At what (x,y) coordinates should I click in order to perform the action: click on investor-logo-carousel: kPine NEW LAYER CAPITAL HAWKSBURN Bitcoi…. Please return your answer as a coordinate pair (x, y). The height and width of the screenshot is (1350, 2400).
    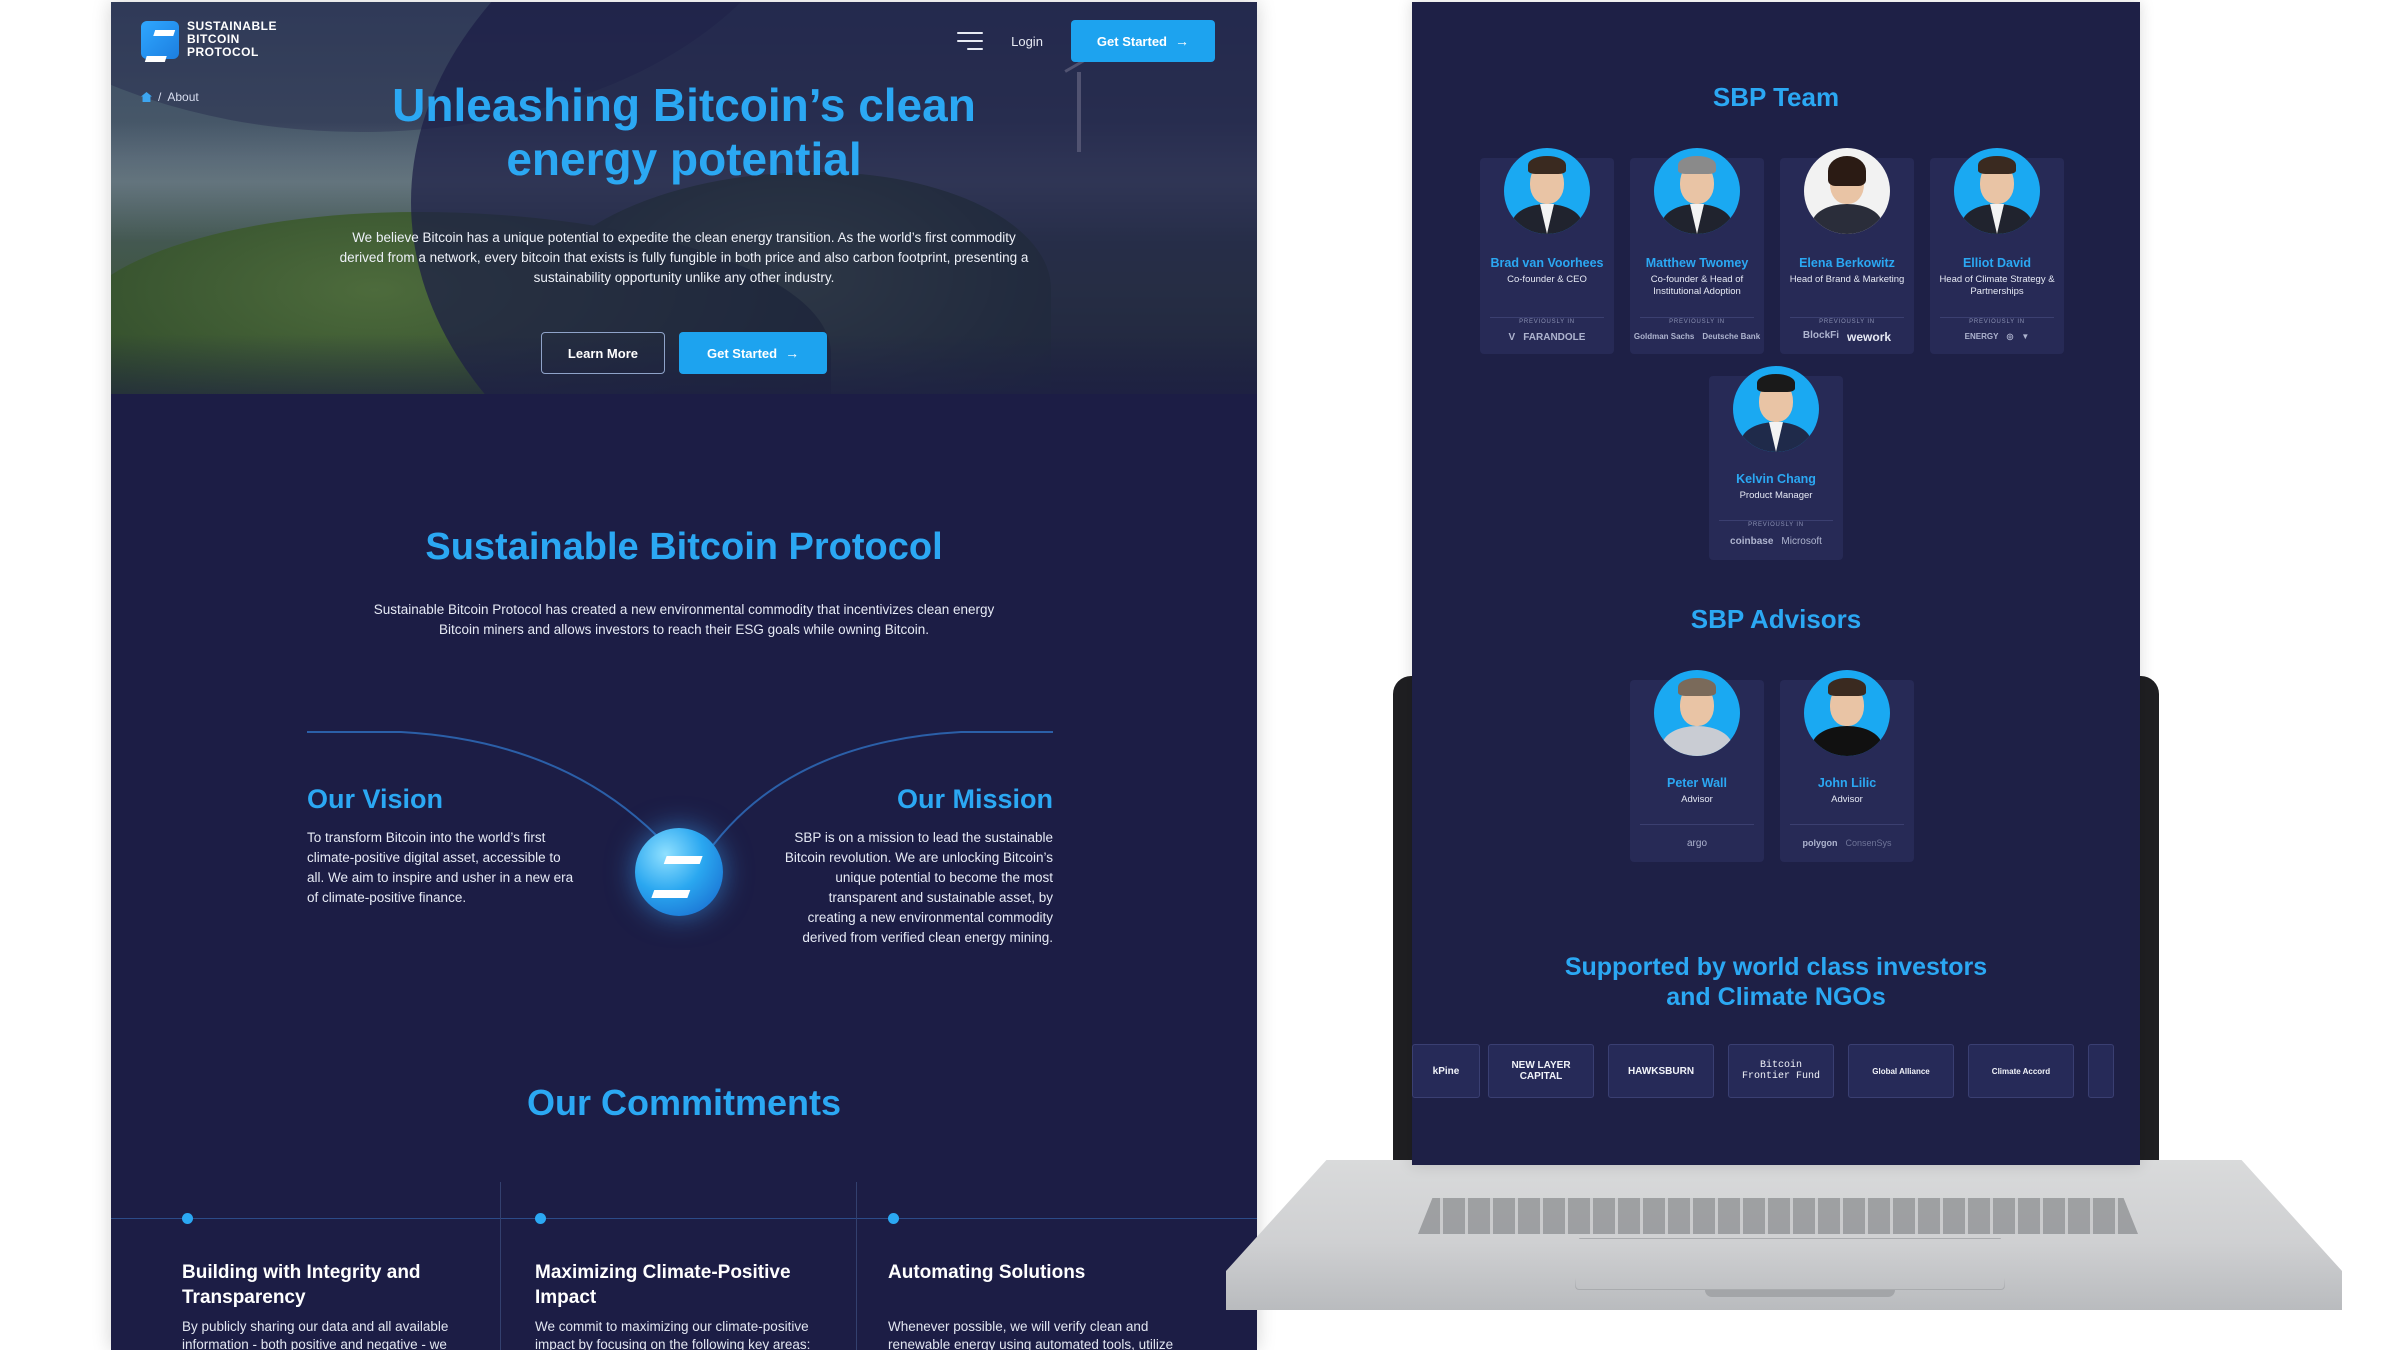
    Looking at the image, I should click on (1775, 1071).